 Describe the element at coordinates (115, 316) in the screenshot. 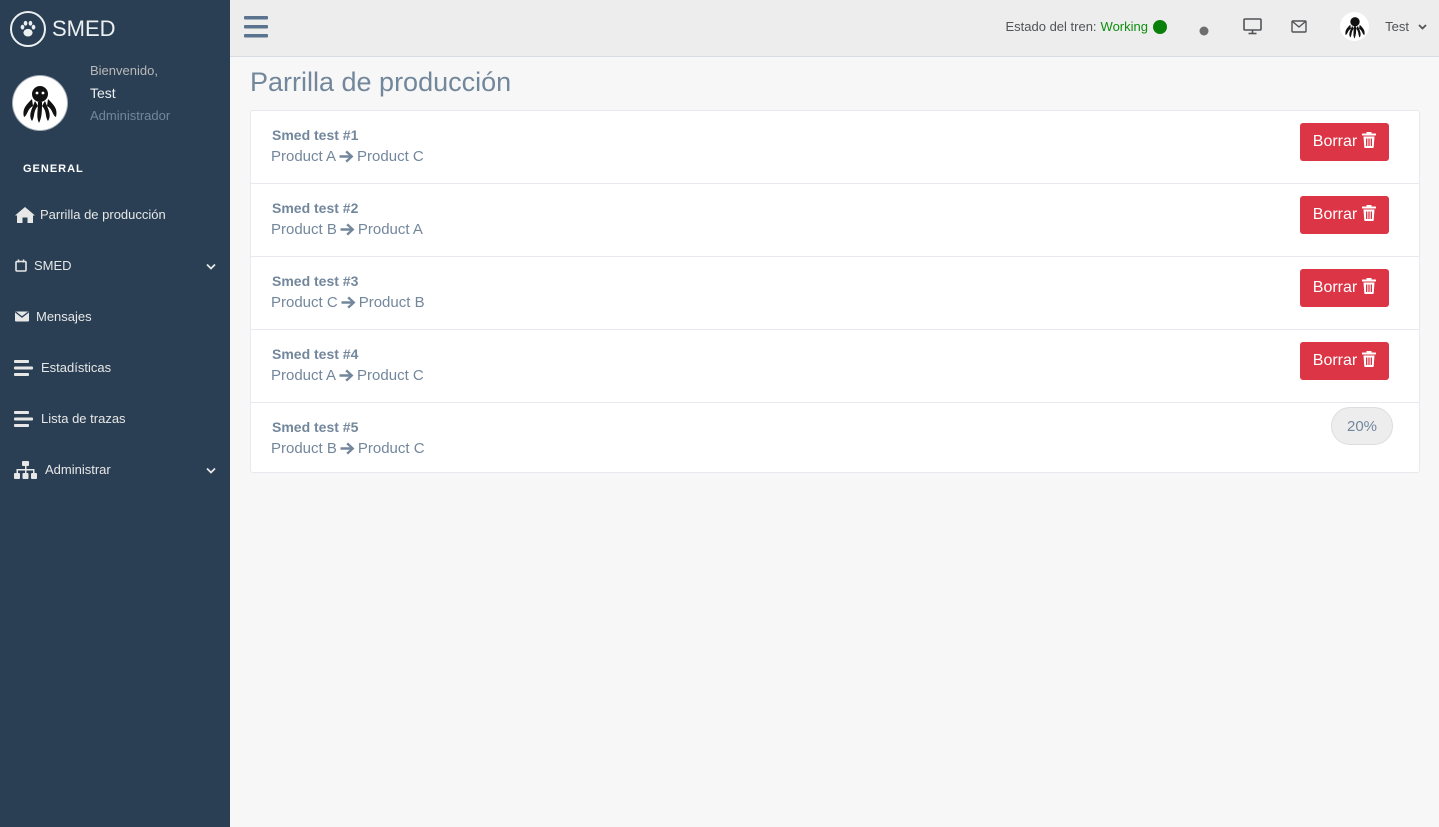

I see `sidebar-item-mensajes: Mensajes` at that location.